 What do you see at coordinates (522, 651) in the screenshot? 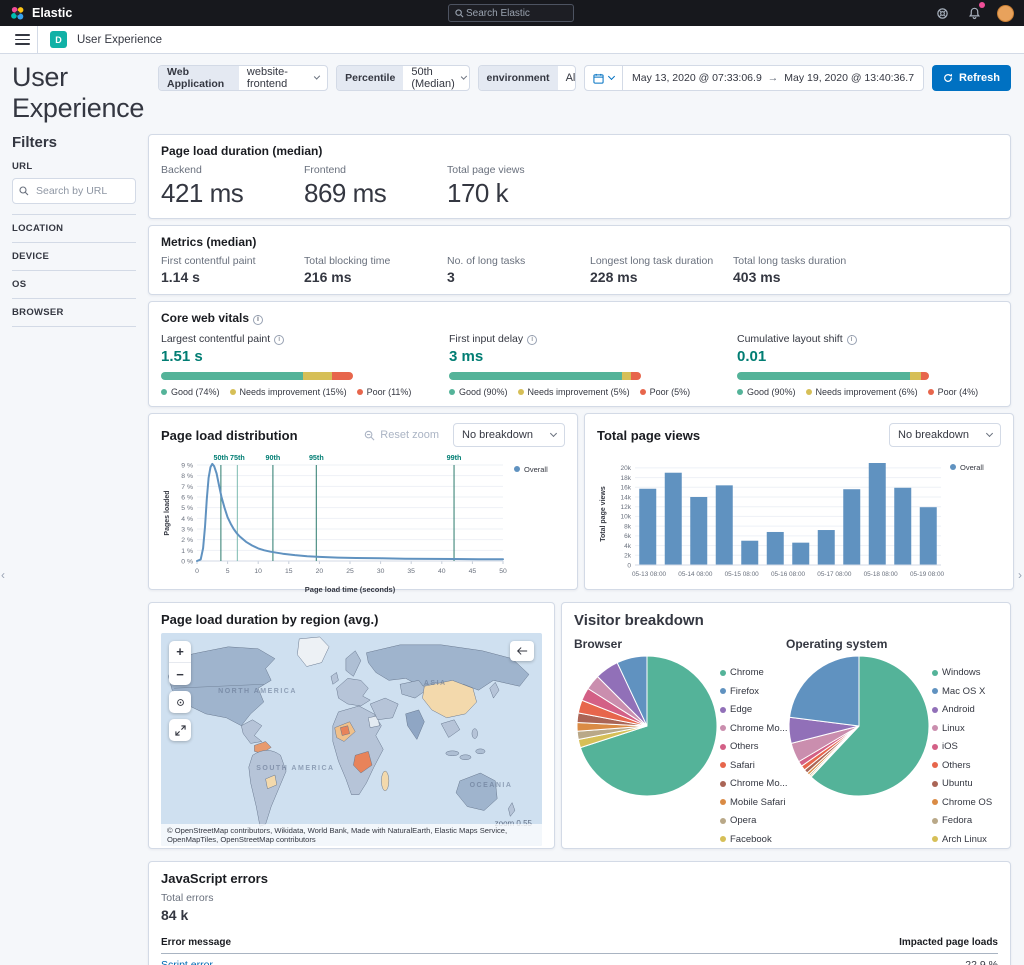
I see `map-legend-toggle-icon` at bounding box center [522, 651].